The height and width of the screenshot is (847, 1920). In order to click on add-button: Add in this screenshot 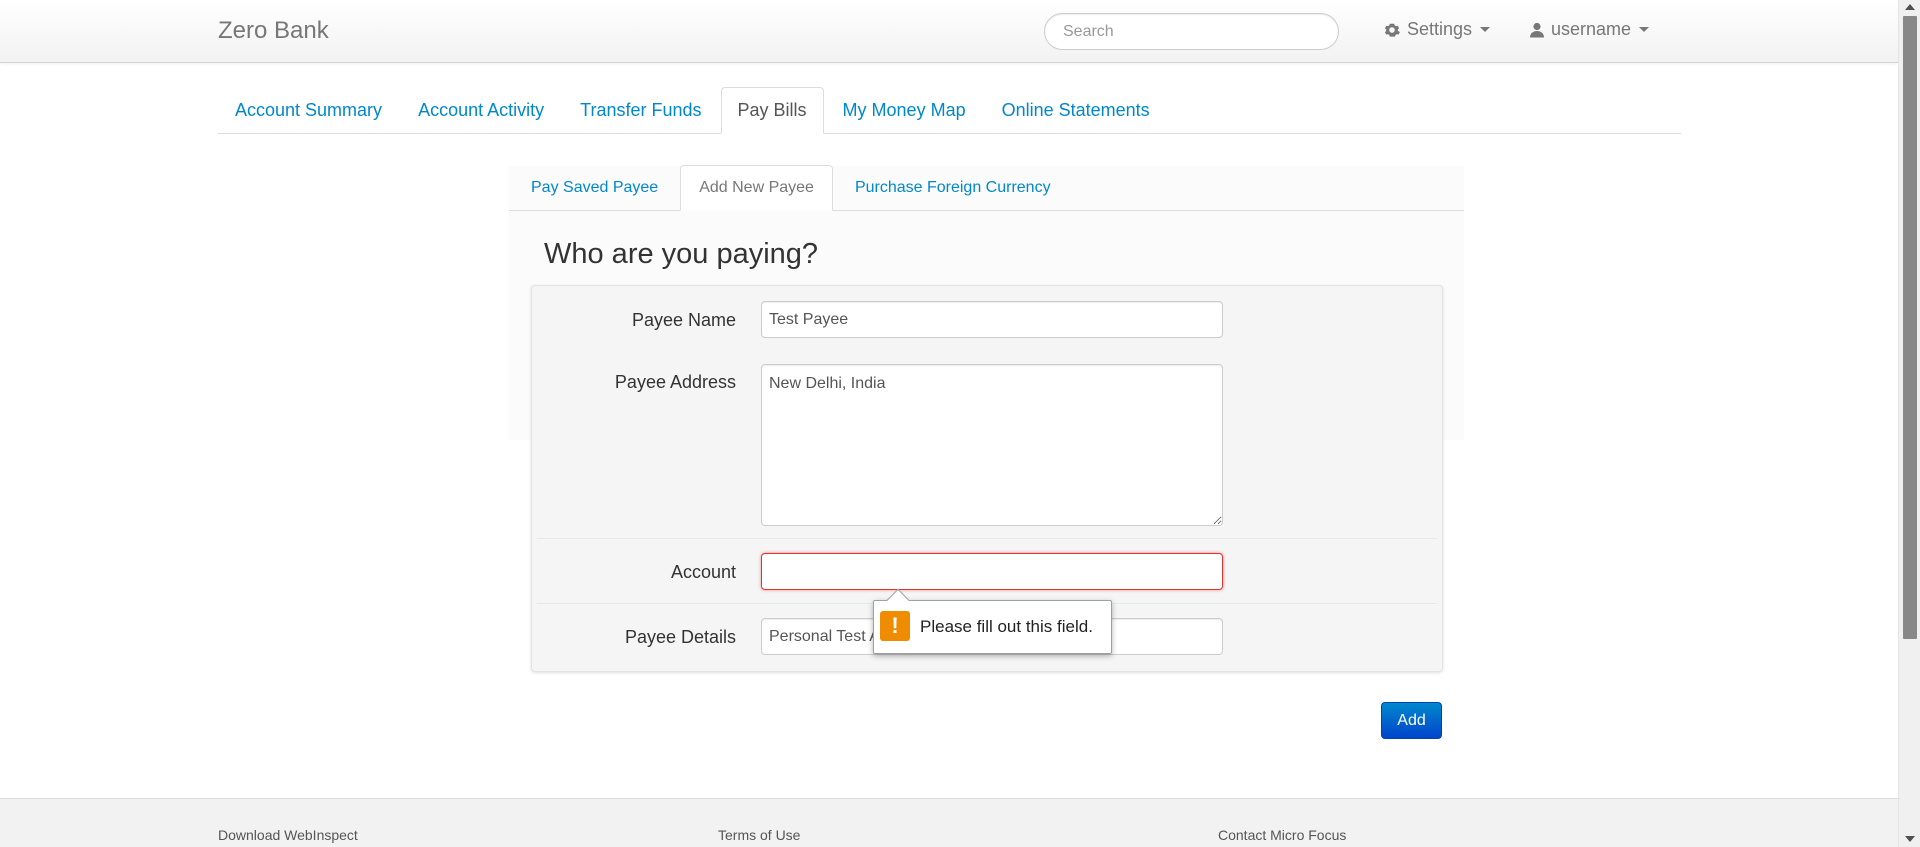, I will do `click(1411, 720)`.